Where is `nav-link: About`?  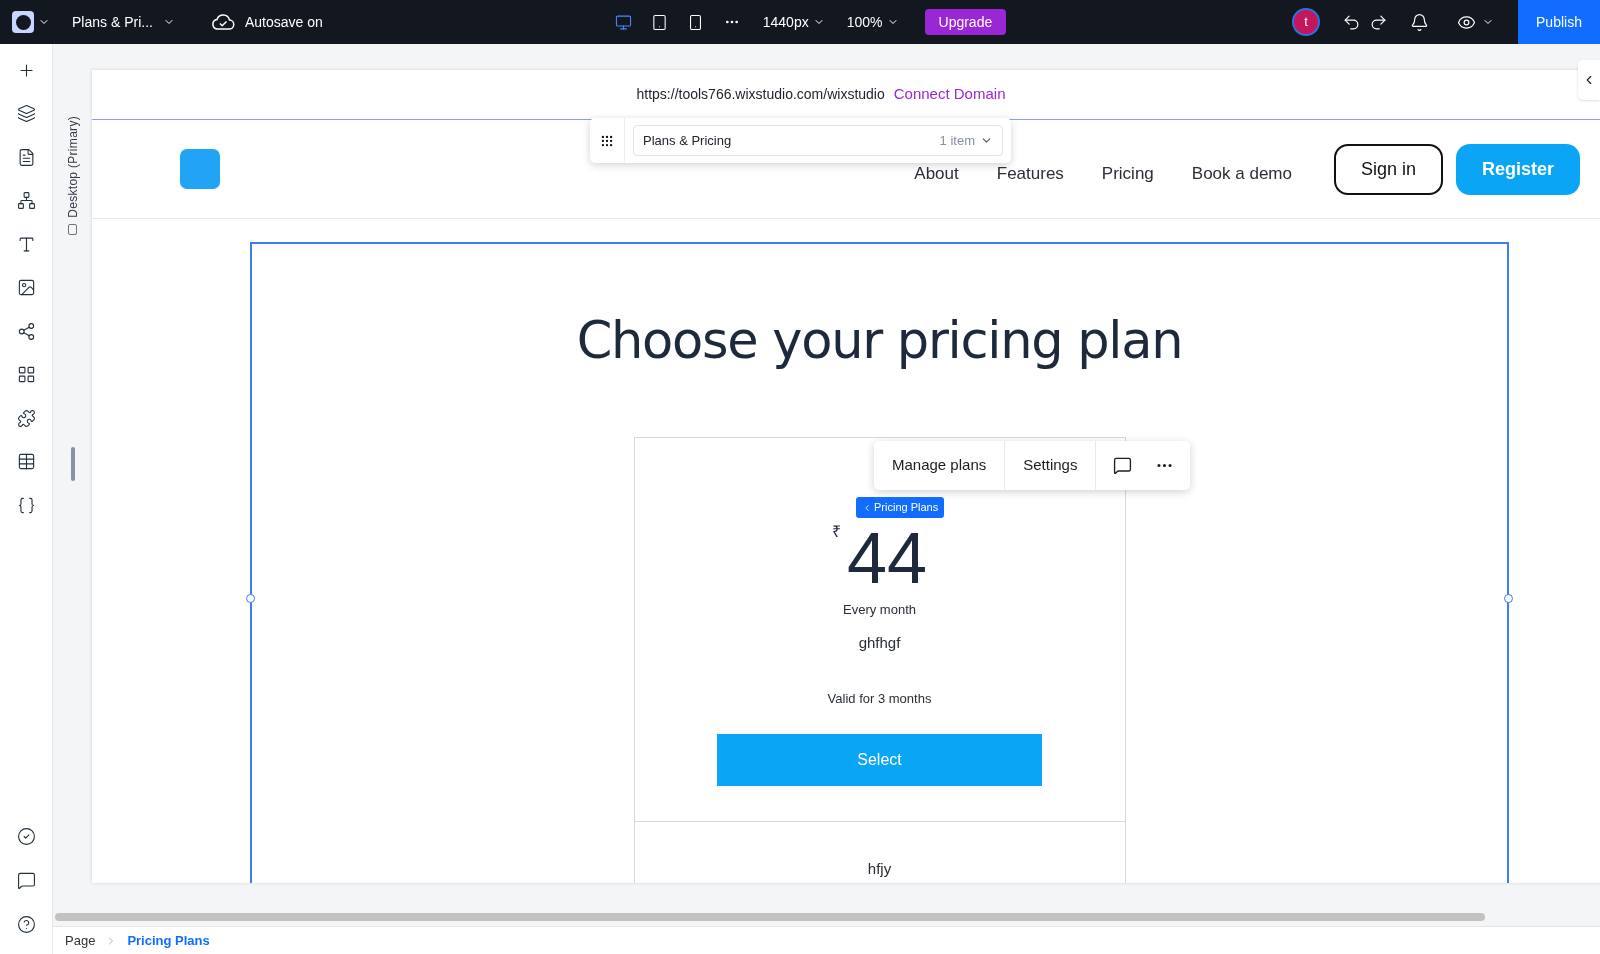 nav-link: About is located at coordinates (936, 174).